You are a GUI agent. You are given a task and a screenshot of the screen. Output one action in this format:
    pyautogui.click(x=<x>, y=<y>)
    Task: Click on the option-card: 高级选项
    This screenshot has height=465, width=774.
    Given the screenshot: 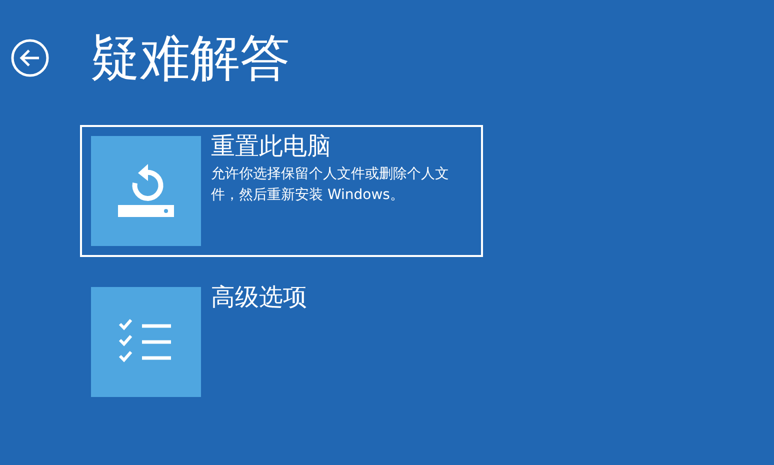 What is the action you would take?
    pyautogui.click(x=281, y=342)
    